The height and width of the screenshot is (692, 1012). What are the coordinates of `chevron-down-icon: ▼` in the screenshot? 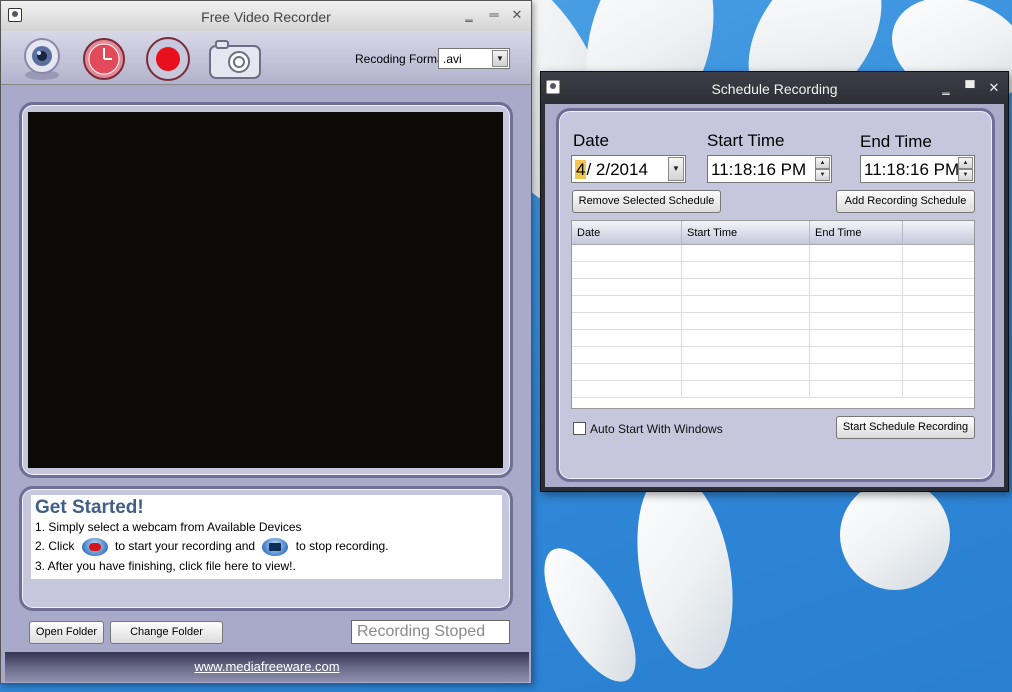 It's located at (500, 58).